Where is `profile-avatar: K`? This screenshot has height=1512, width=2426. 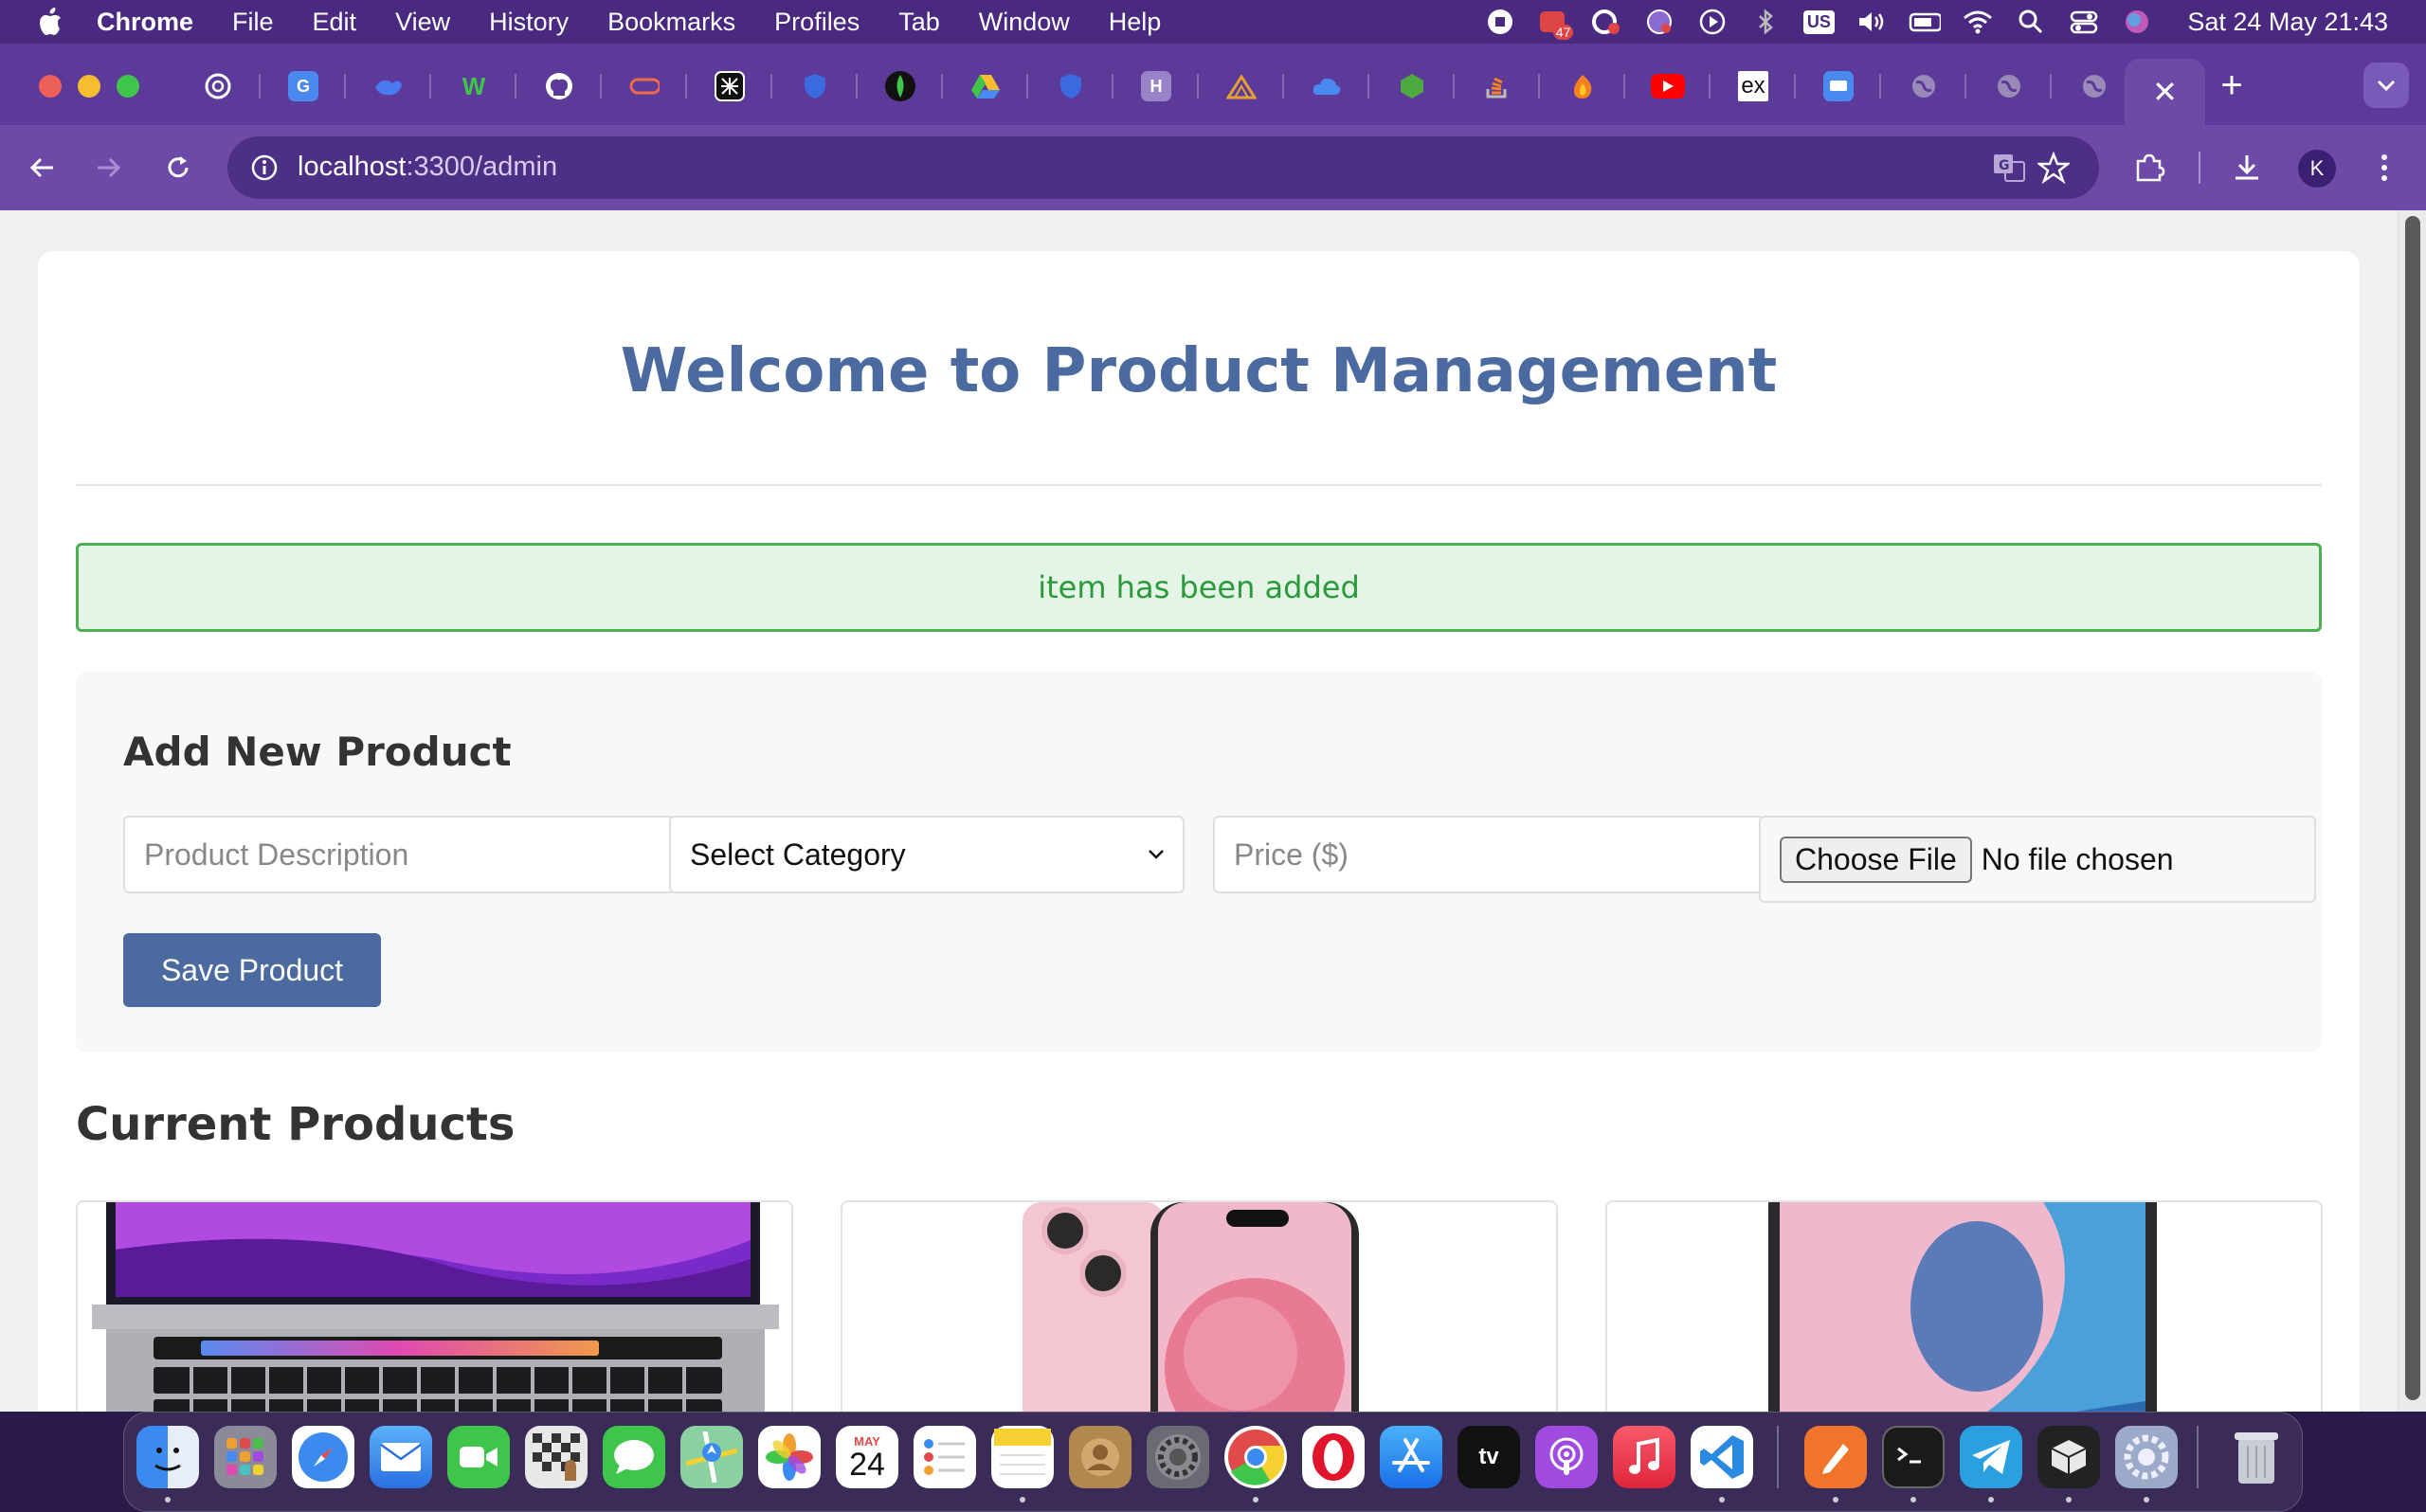
profile-avatar: K is located at coordinates (2317, 169).